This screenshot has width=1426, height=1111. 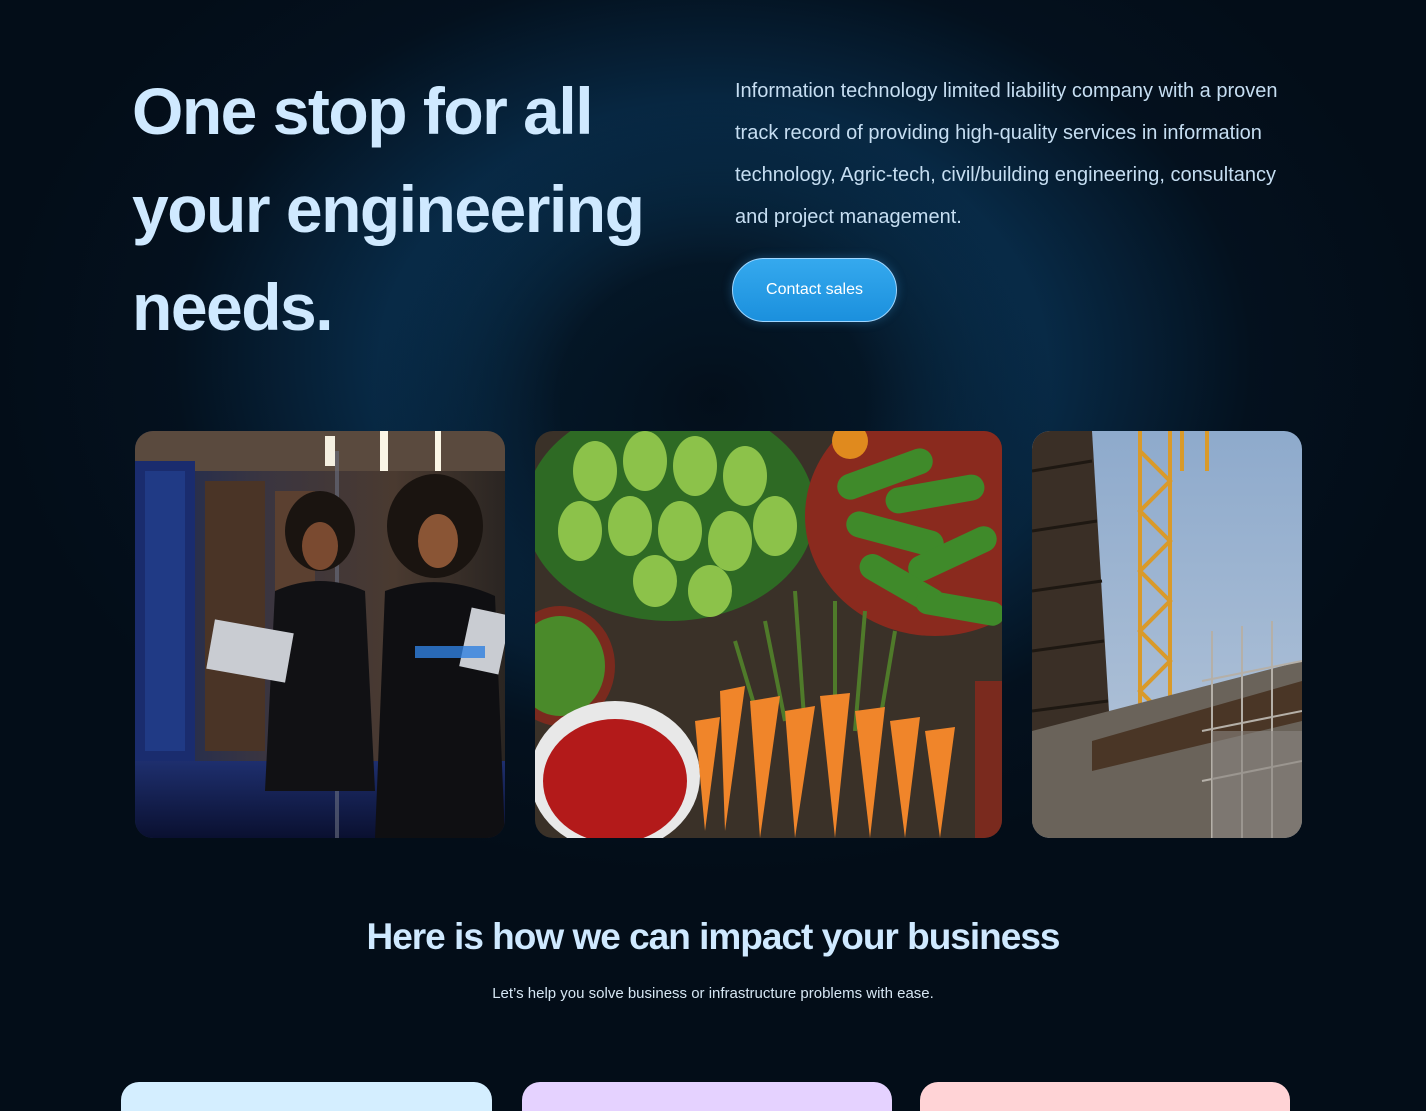 I want to click on vegetables-photo, so click(x=768, y=634).